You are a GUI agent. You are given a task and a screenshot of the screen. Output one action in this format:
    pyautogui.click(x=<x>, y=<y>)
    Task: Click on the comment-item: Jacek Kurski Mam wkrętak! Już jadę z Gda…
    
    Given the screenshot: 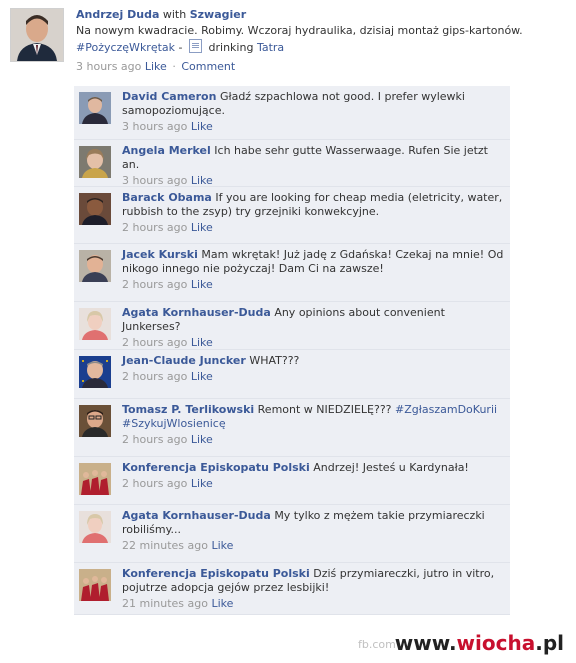 What is the action you would take?
    pyautogui.click(x=292, y=273)
    